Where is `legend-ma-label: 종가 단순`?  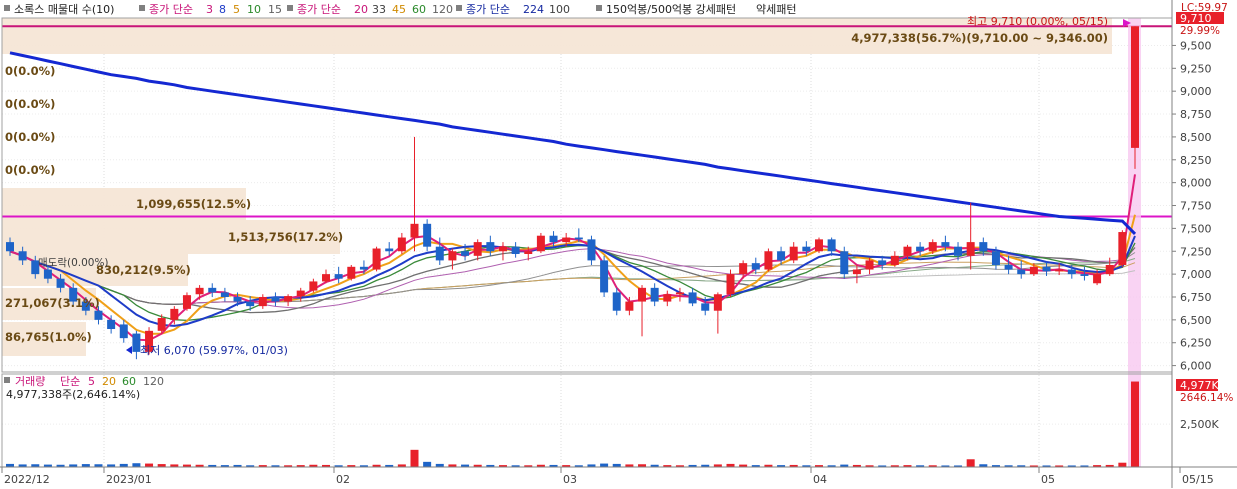
legend-ma-label: 종가 단순 is located at coordinates (171, 9).